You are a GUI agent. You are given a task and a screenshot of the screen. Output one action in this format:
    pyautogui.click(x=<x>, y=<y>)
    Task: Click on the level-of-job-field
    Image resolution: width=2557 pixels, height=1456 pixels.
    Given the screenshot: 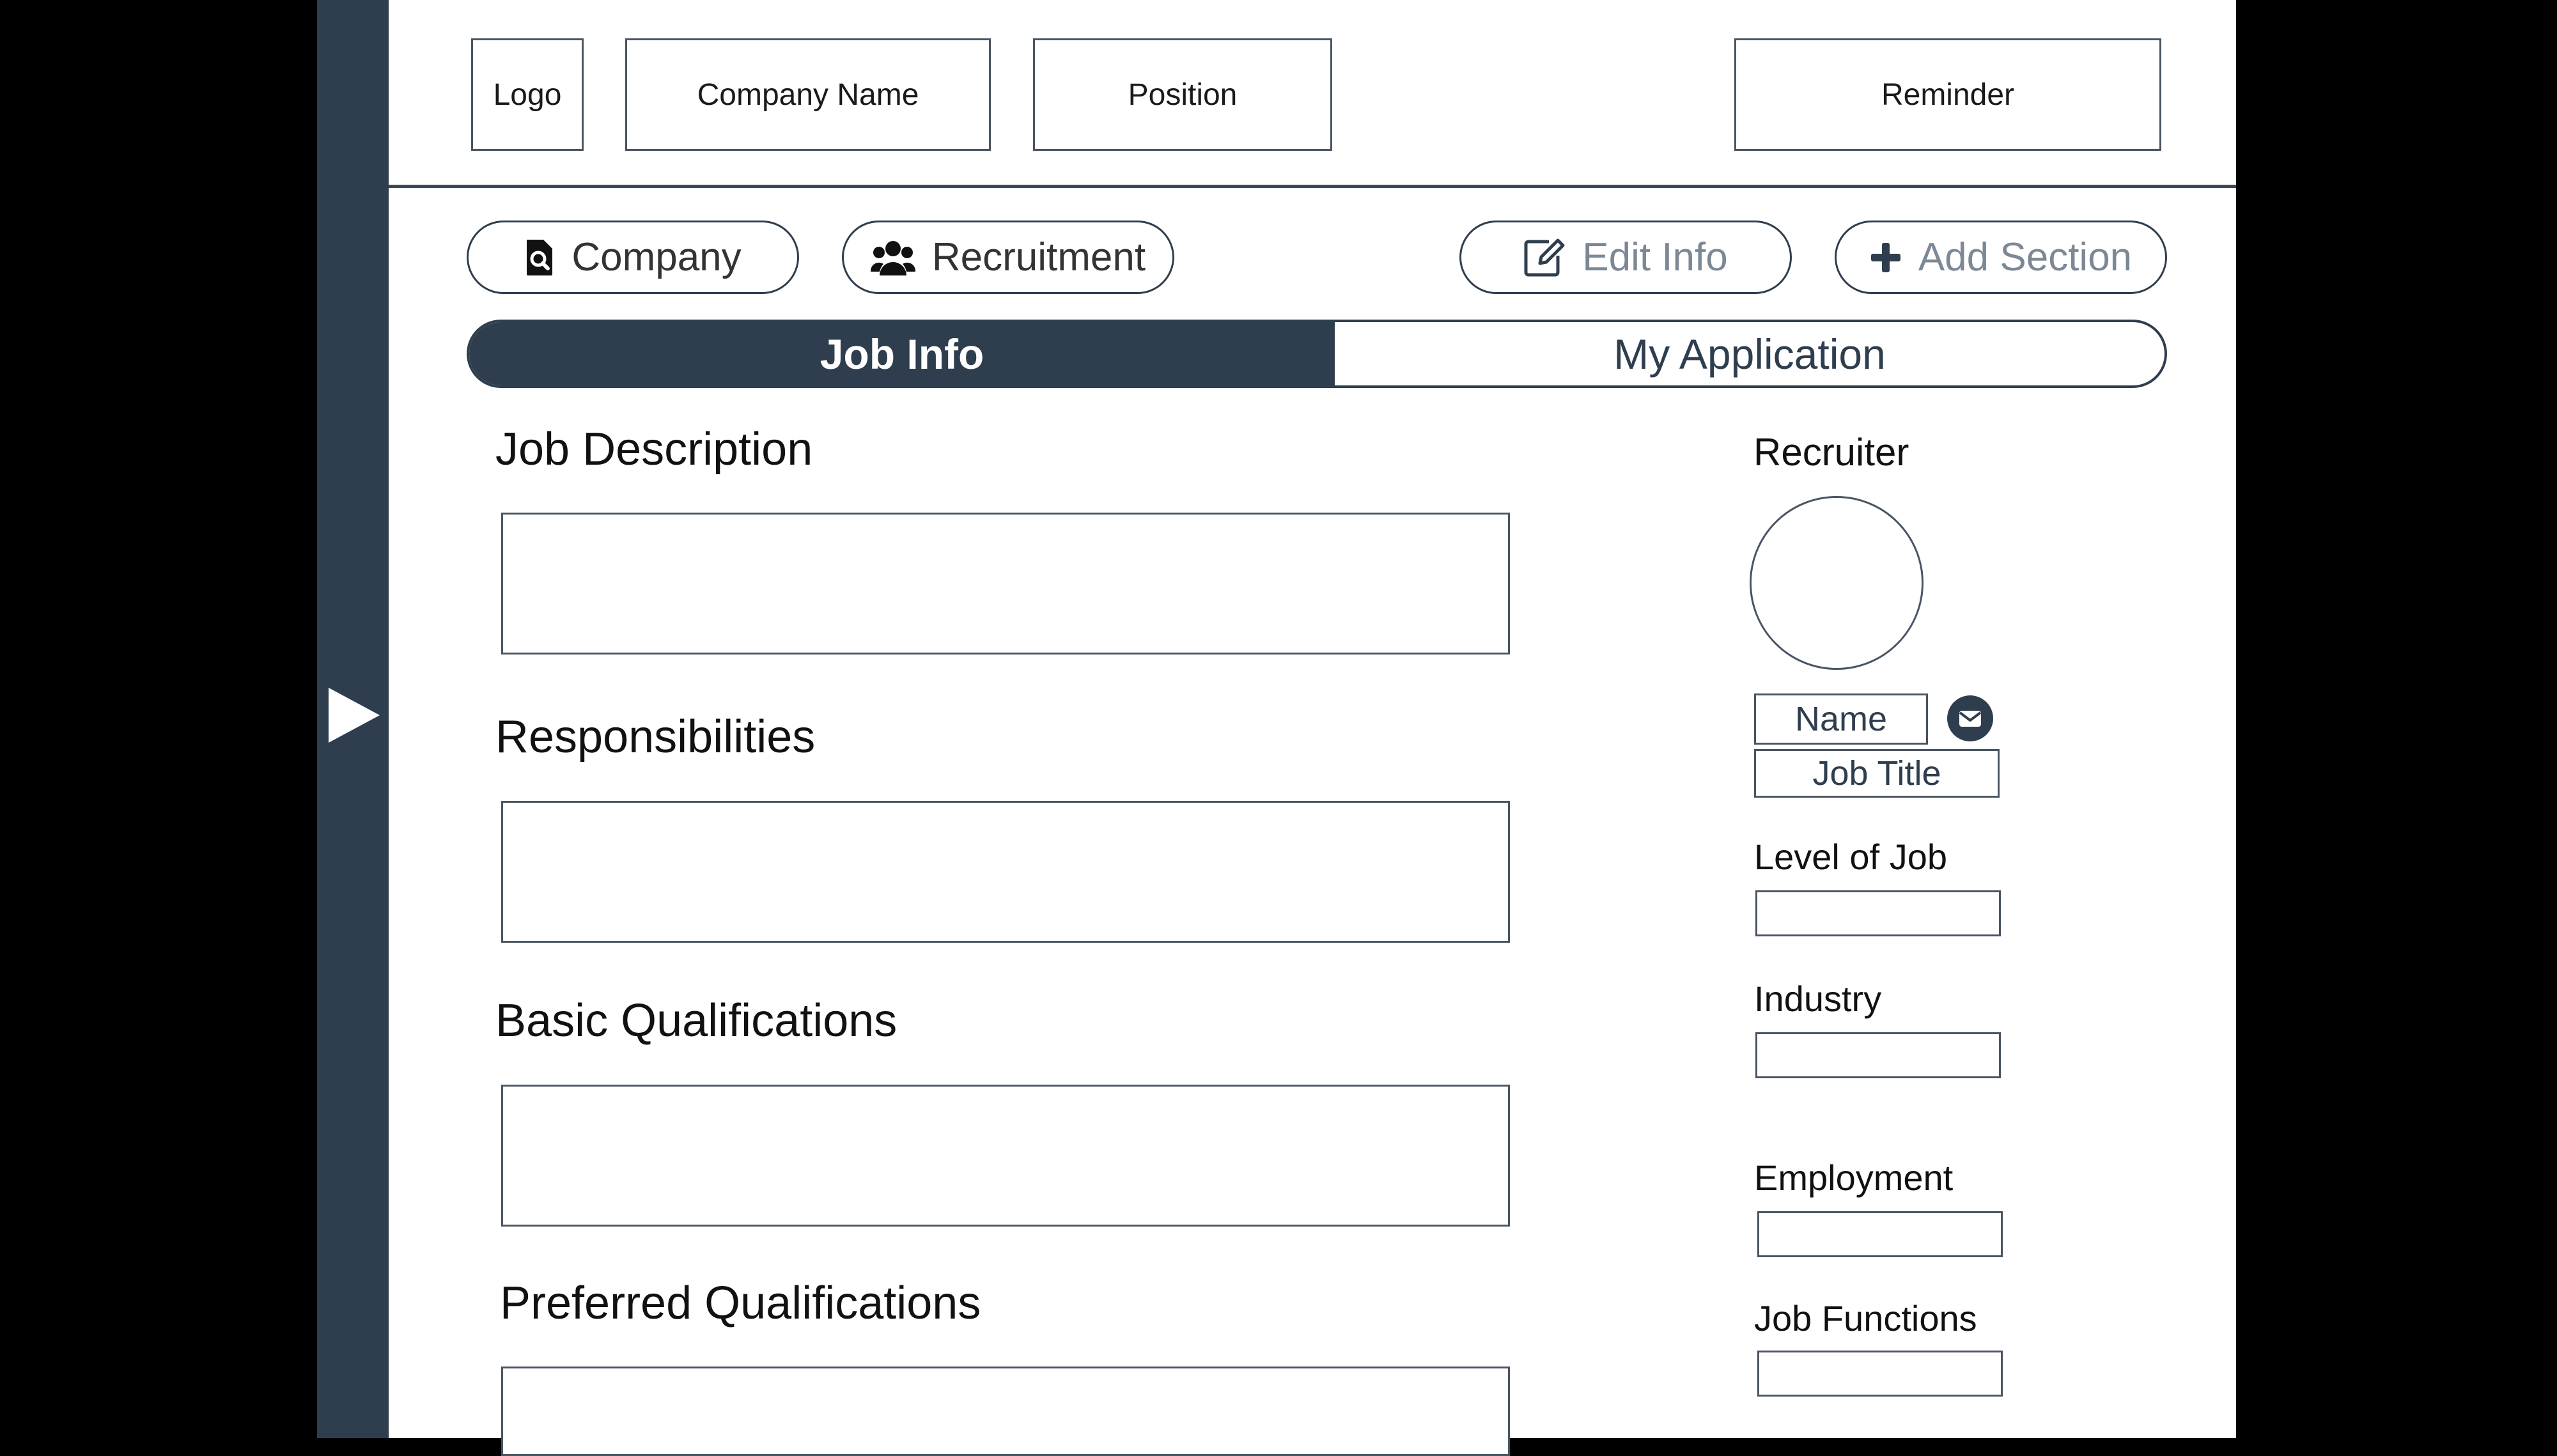 What is the action you would take?
    pyautogui.click(x=1878, y=913)
    